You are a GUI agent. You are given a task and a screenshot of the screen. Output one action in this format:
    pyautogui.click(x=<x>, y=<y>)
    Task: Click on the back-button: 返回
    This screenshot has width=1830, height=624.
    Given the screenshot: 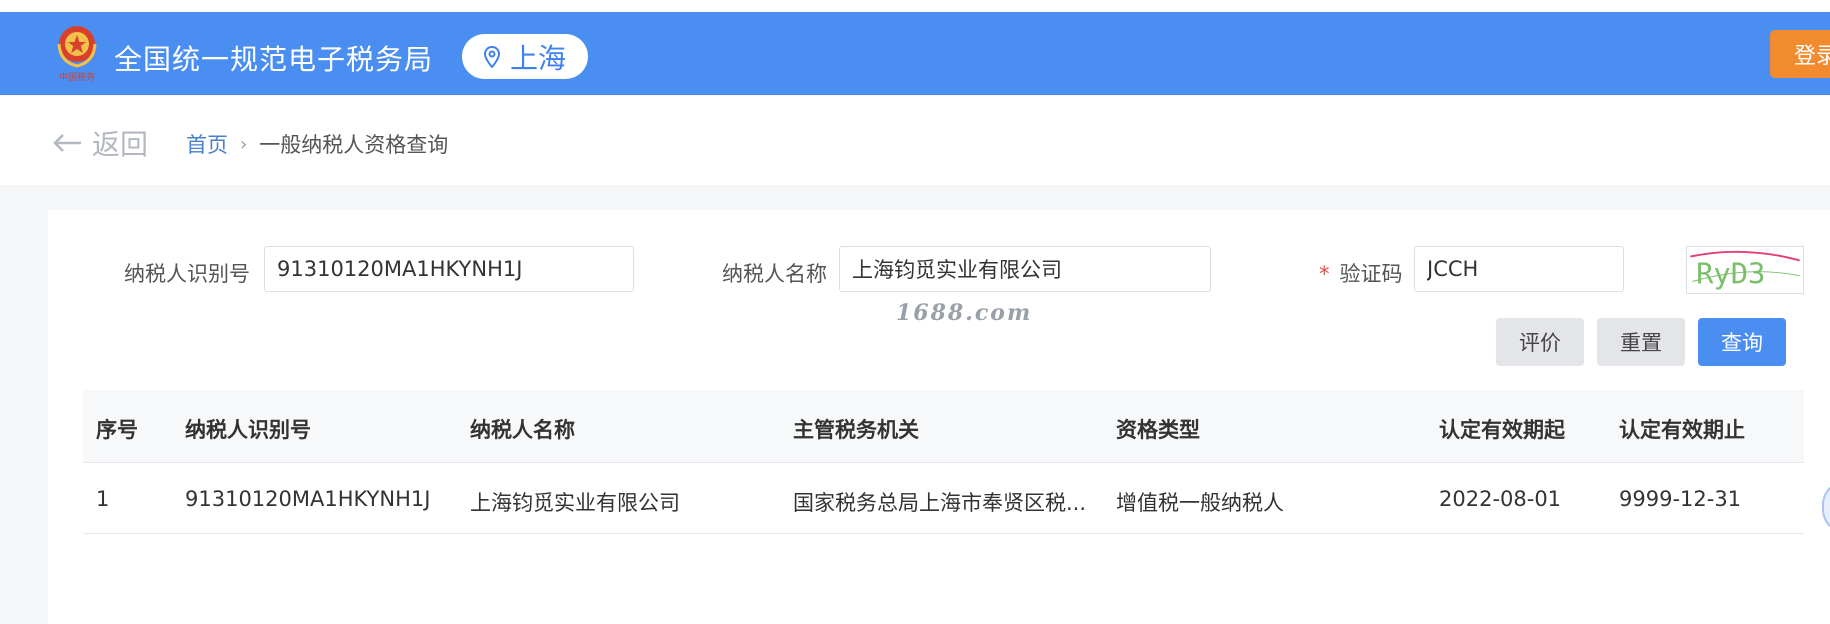 What is the action you would take?
    pyautogui.click(x=100, y=143)
    